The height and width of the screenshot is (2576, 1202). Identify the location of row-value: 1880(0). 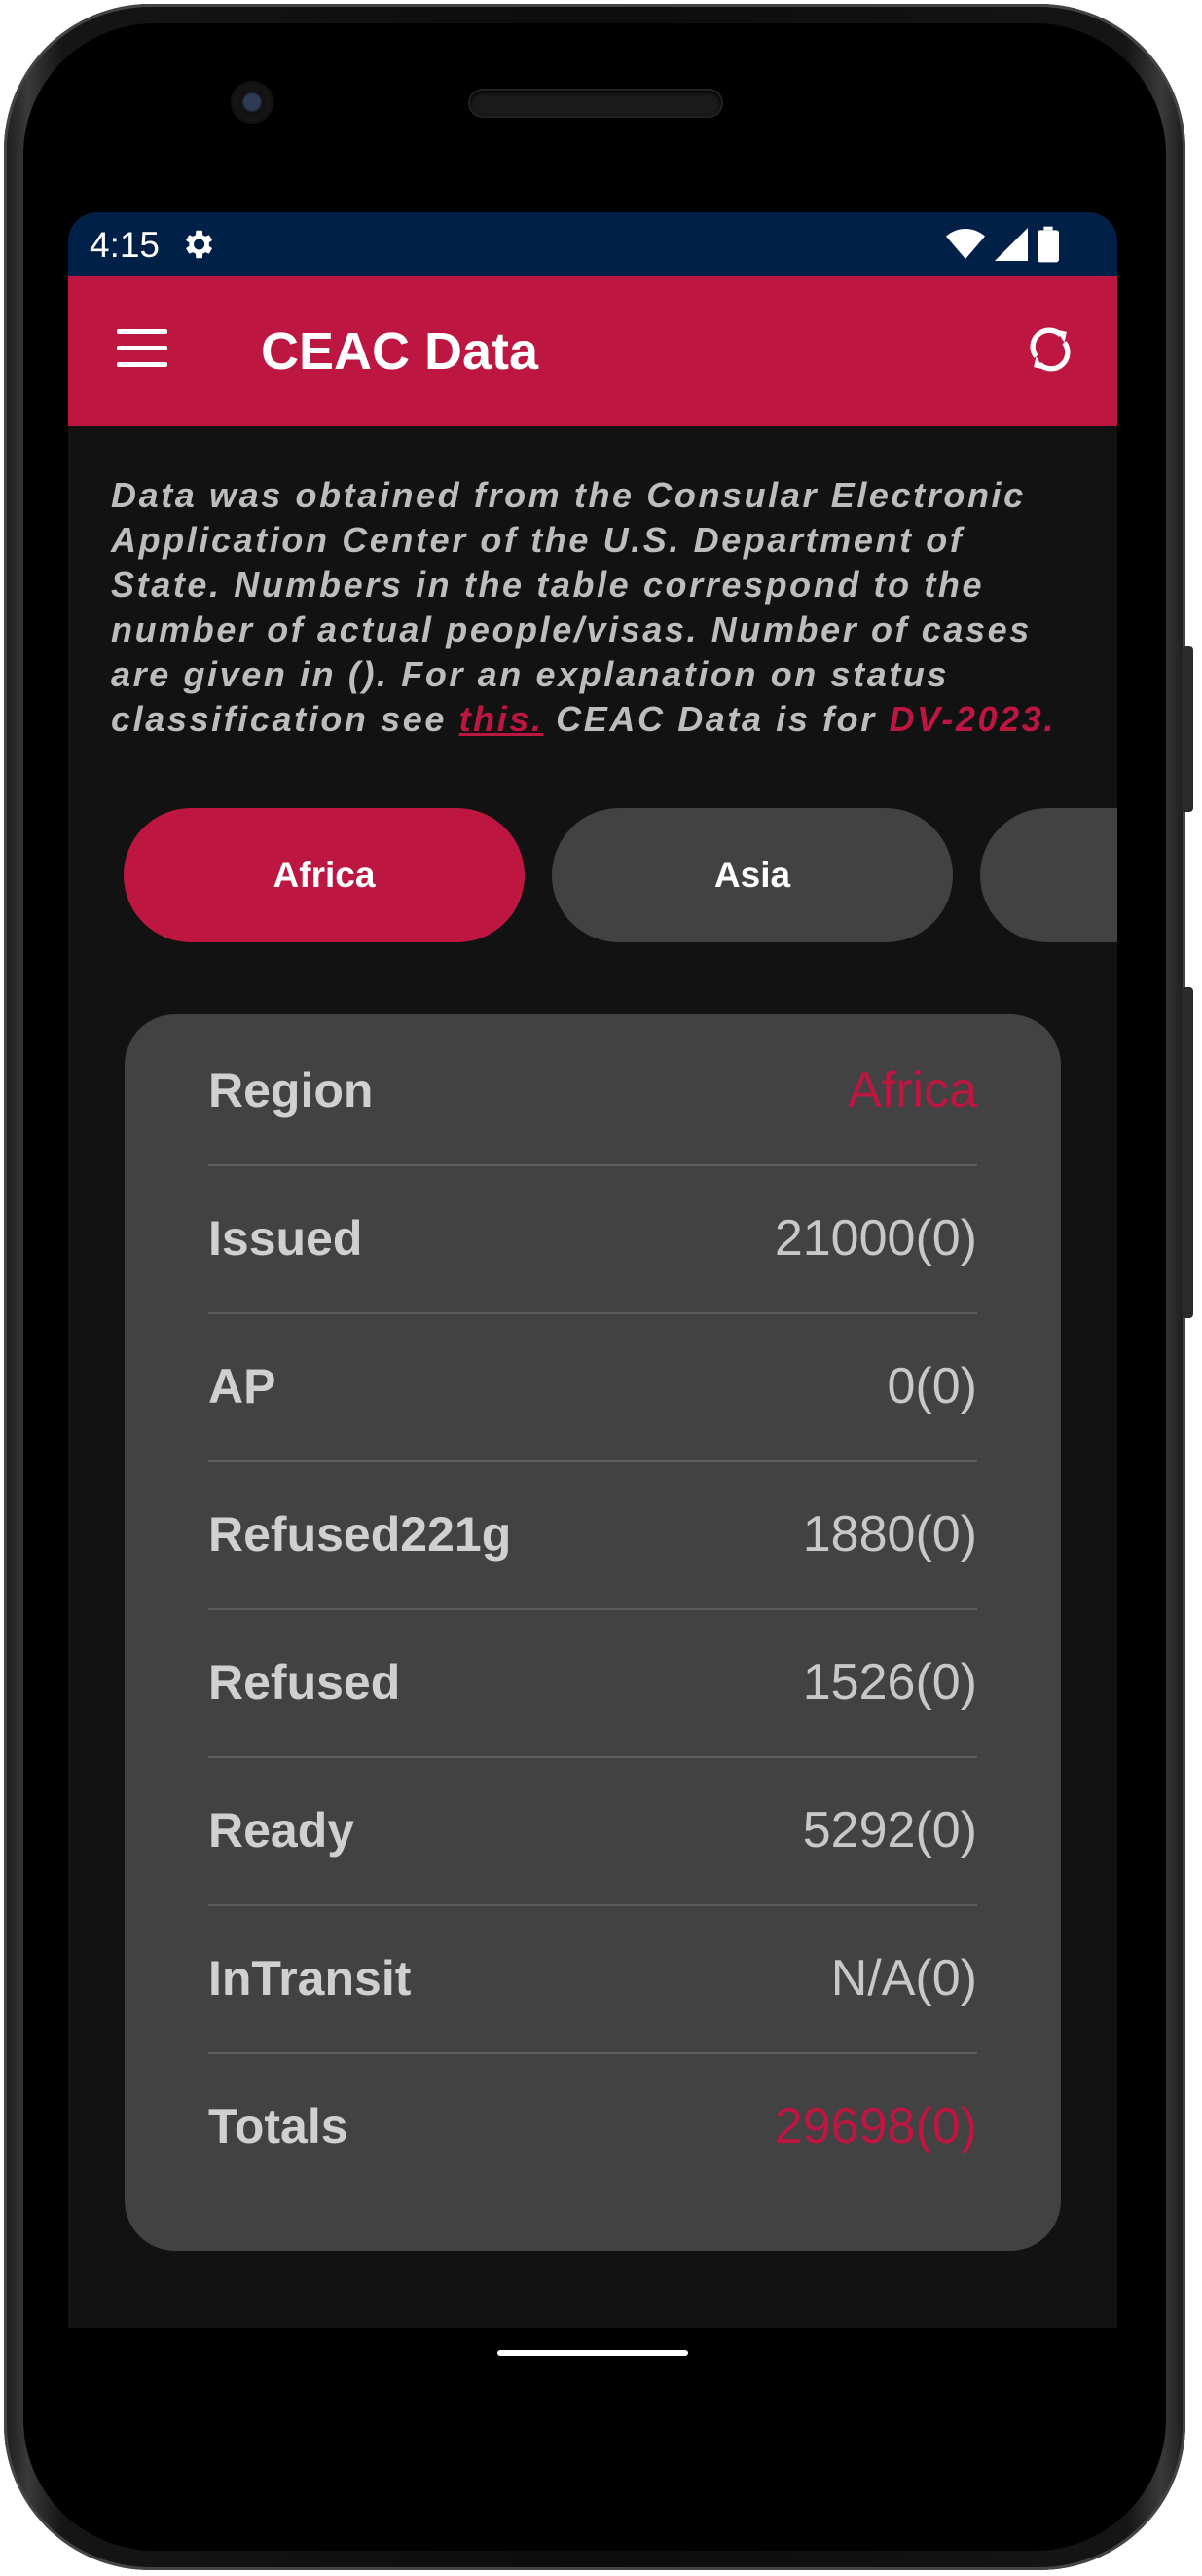
(889, 1534).